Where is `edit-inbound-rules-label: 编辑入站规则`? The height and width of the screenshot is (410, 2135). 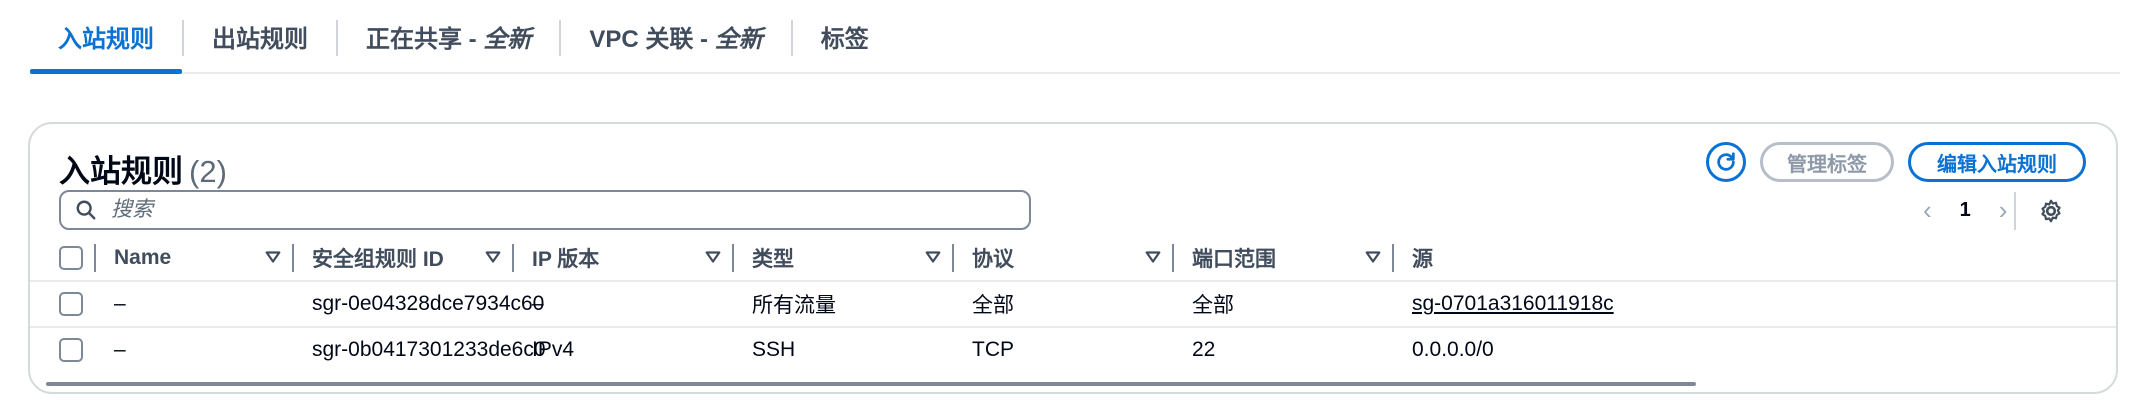 edit-inbound-rules-label: 编辑入站规则 is located at coordinates (1997, 164).